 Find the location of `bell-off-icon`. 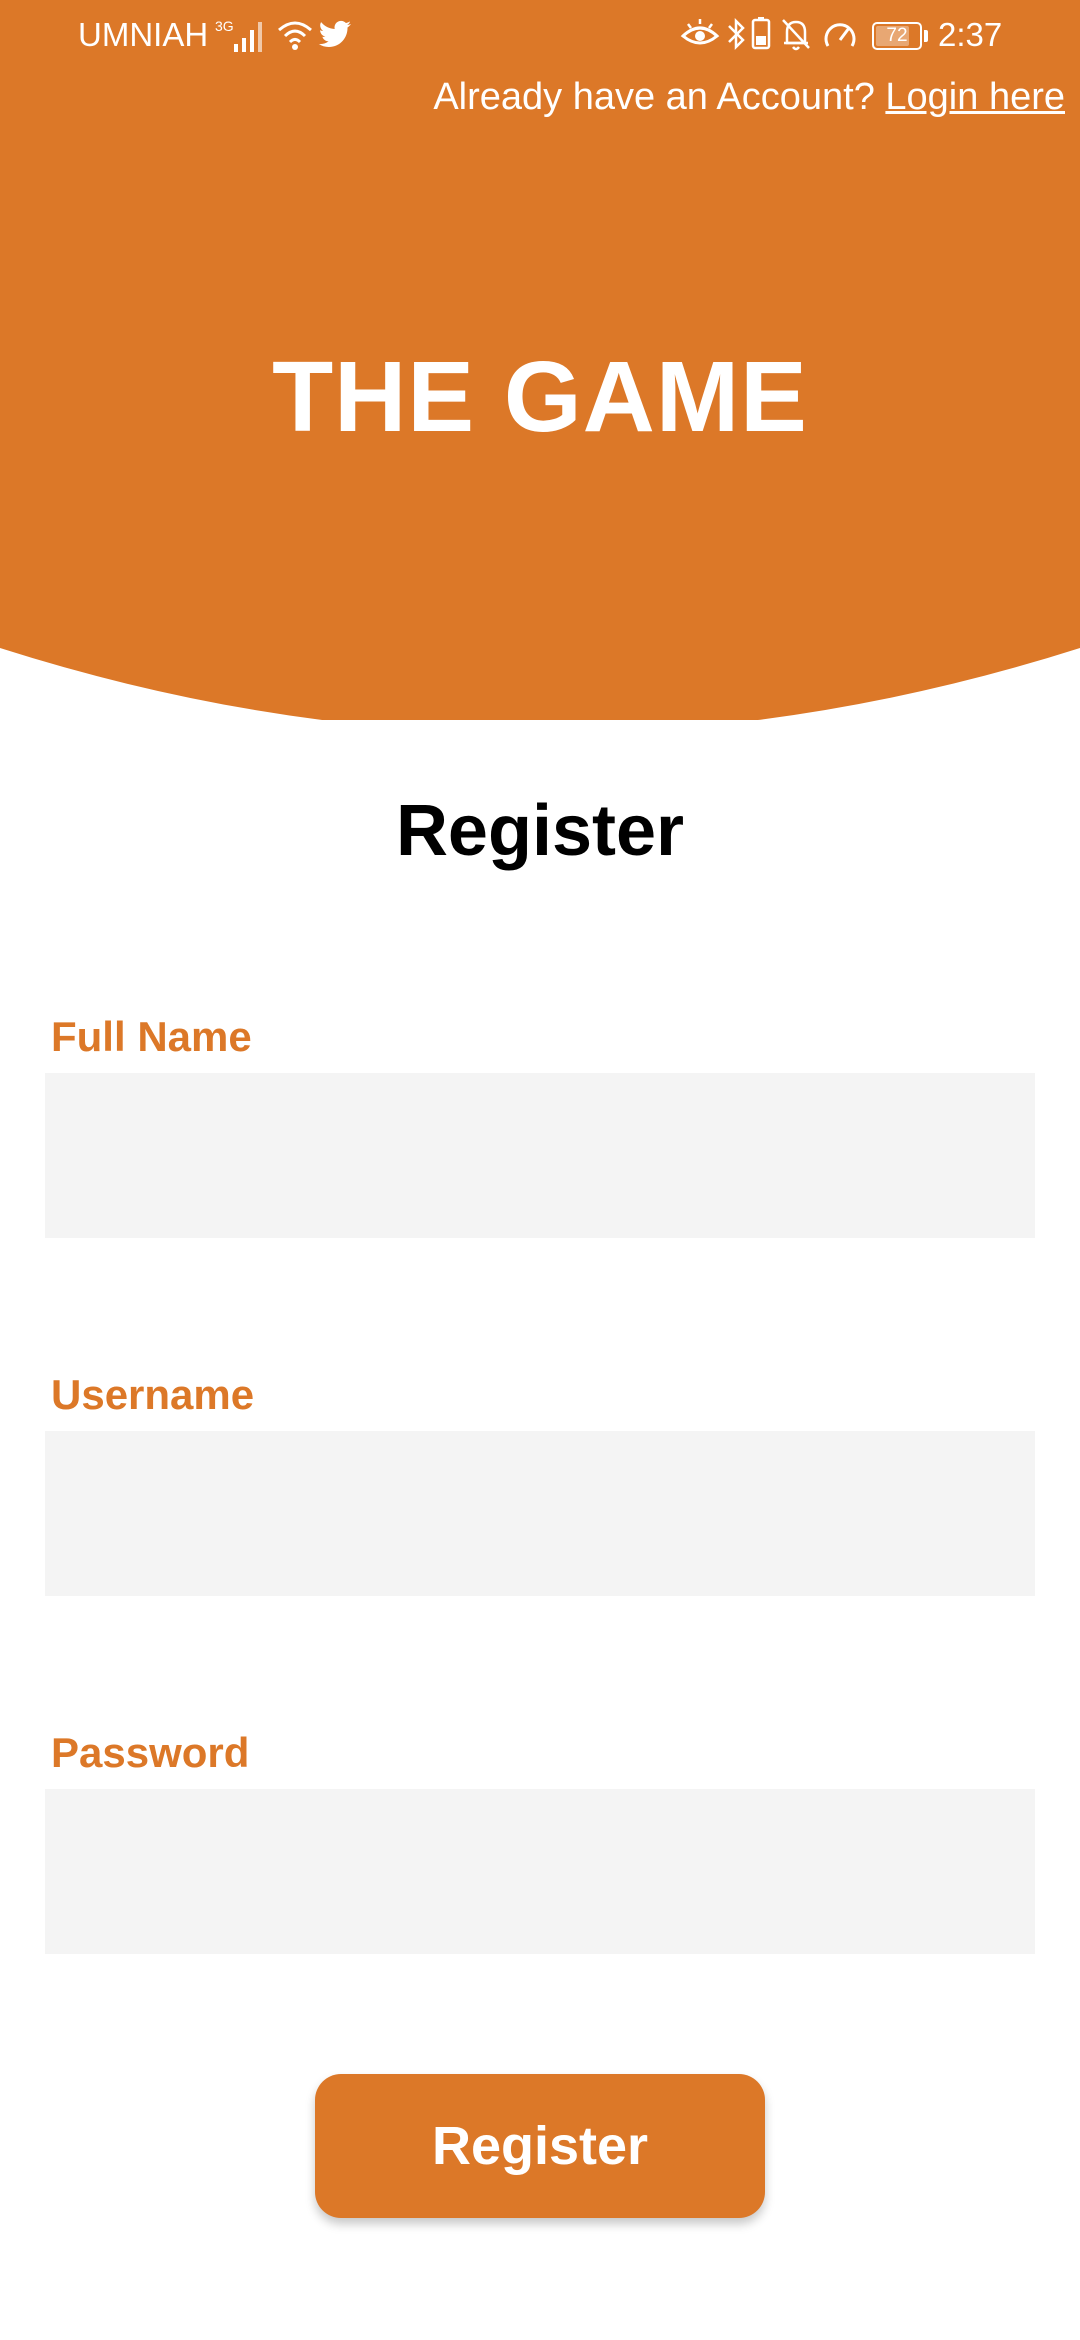

bell-off-icon is located at coordinates (796, 35).